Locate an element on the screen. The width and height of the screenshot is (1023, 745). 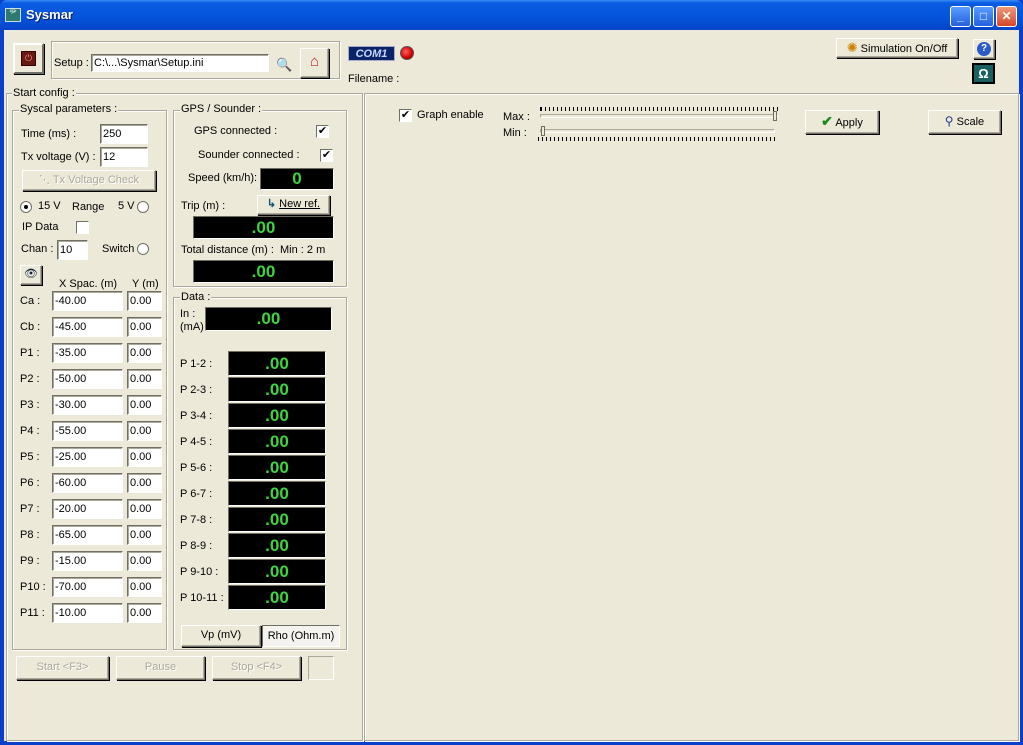
simulation-toggle-button: ✺ Simulation On/Off is located at coordinates (897, 48).